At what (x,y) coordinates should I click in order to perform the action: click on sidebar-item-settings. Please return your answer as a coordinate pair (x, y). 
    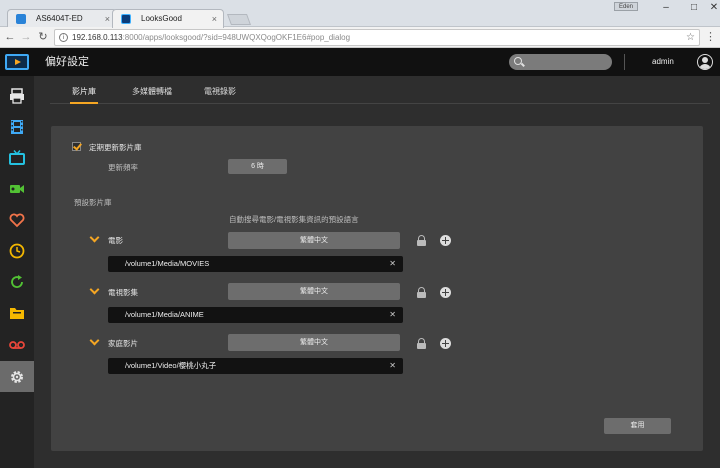
    Looking at the image, I should click on (17, 376).